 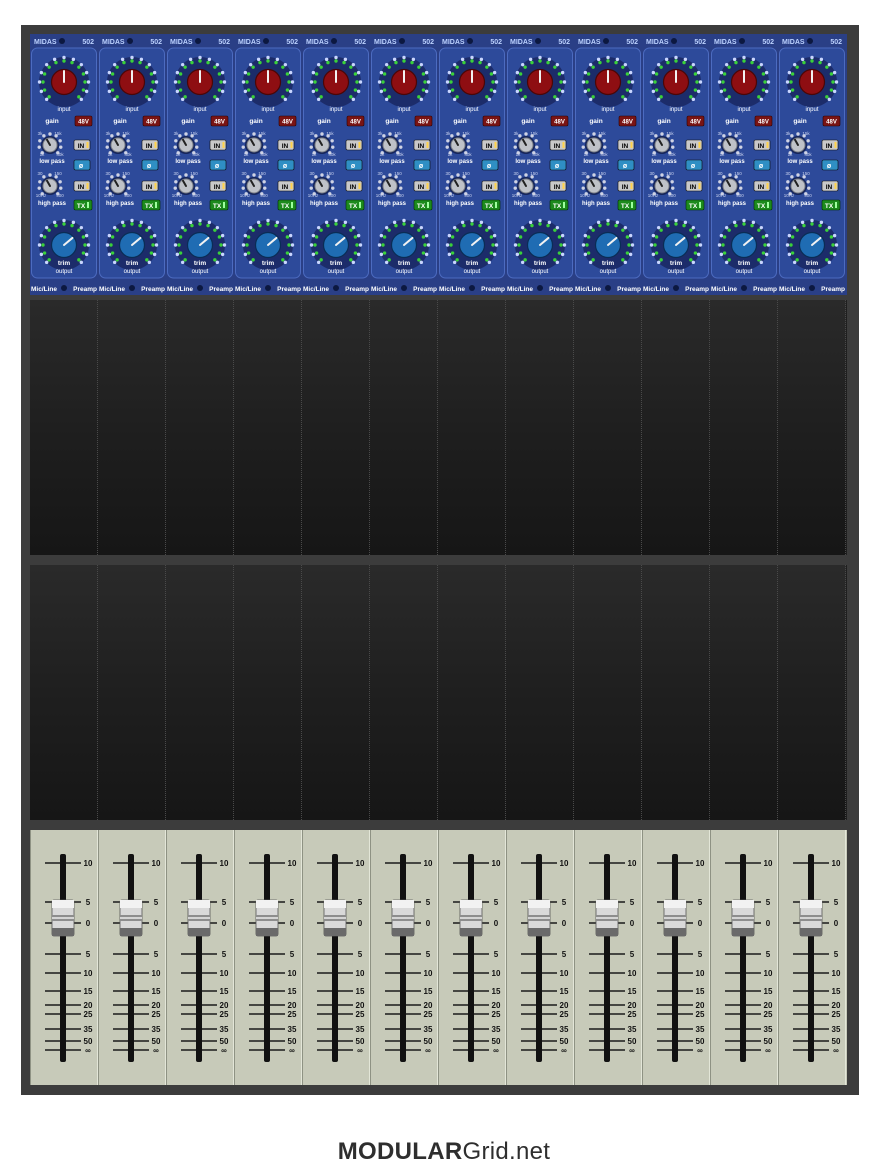 What do you see at coordinates (289, 289) in the screenshot?
I see `preamp-label: Preamp` at bounding box center [289, 289].